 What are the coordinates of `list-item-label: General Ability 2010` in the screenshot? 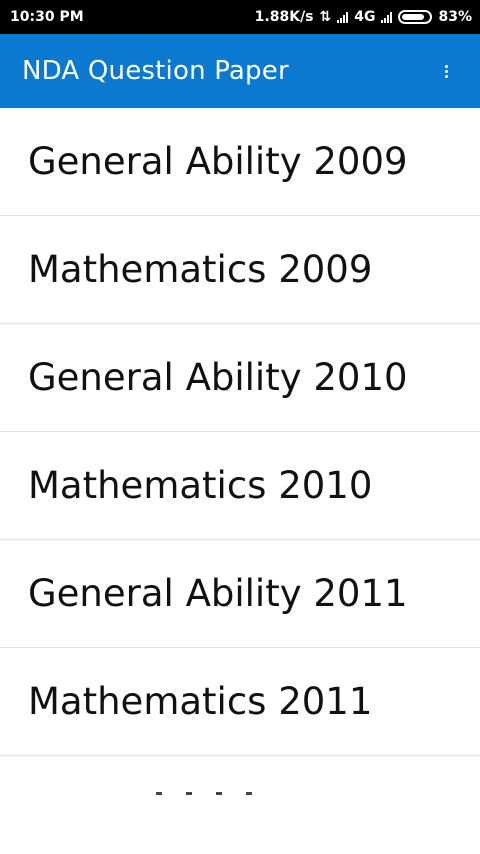 It's located at (218, 377).